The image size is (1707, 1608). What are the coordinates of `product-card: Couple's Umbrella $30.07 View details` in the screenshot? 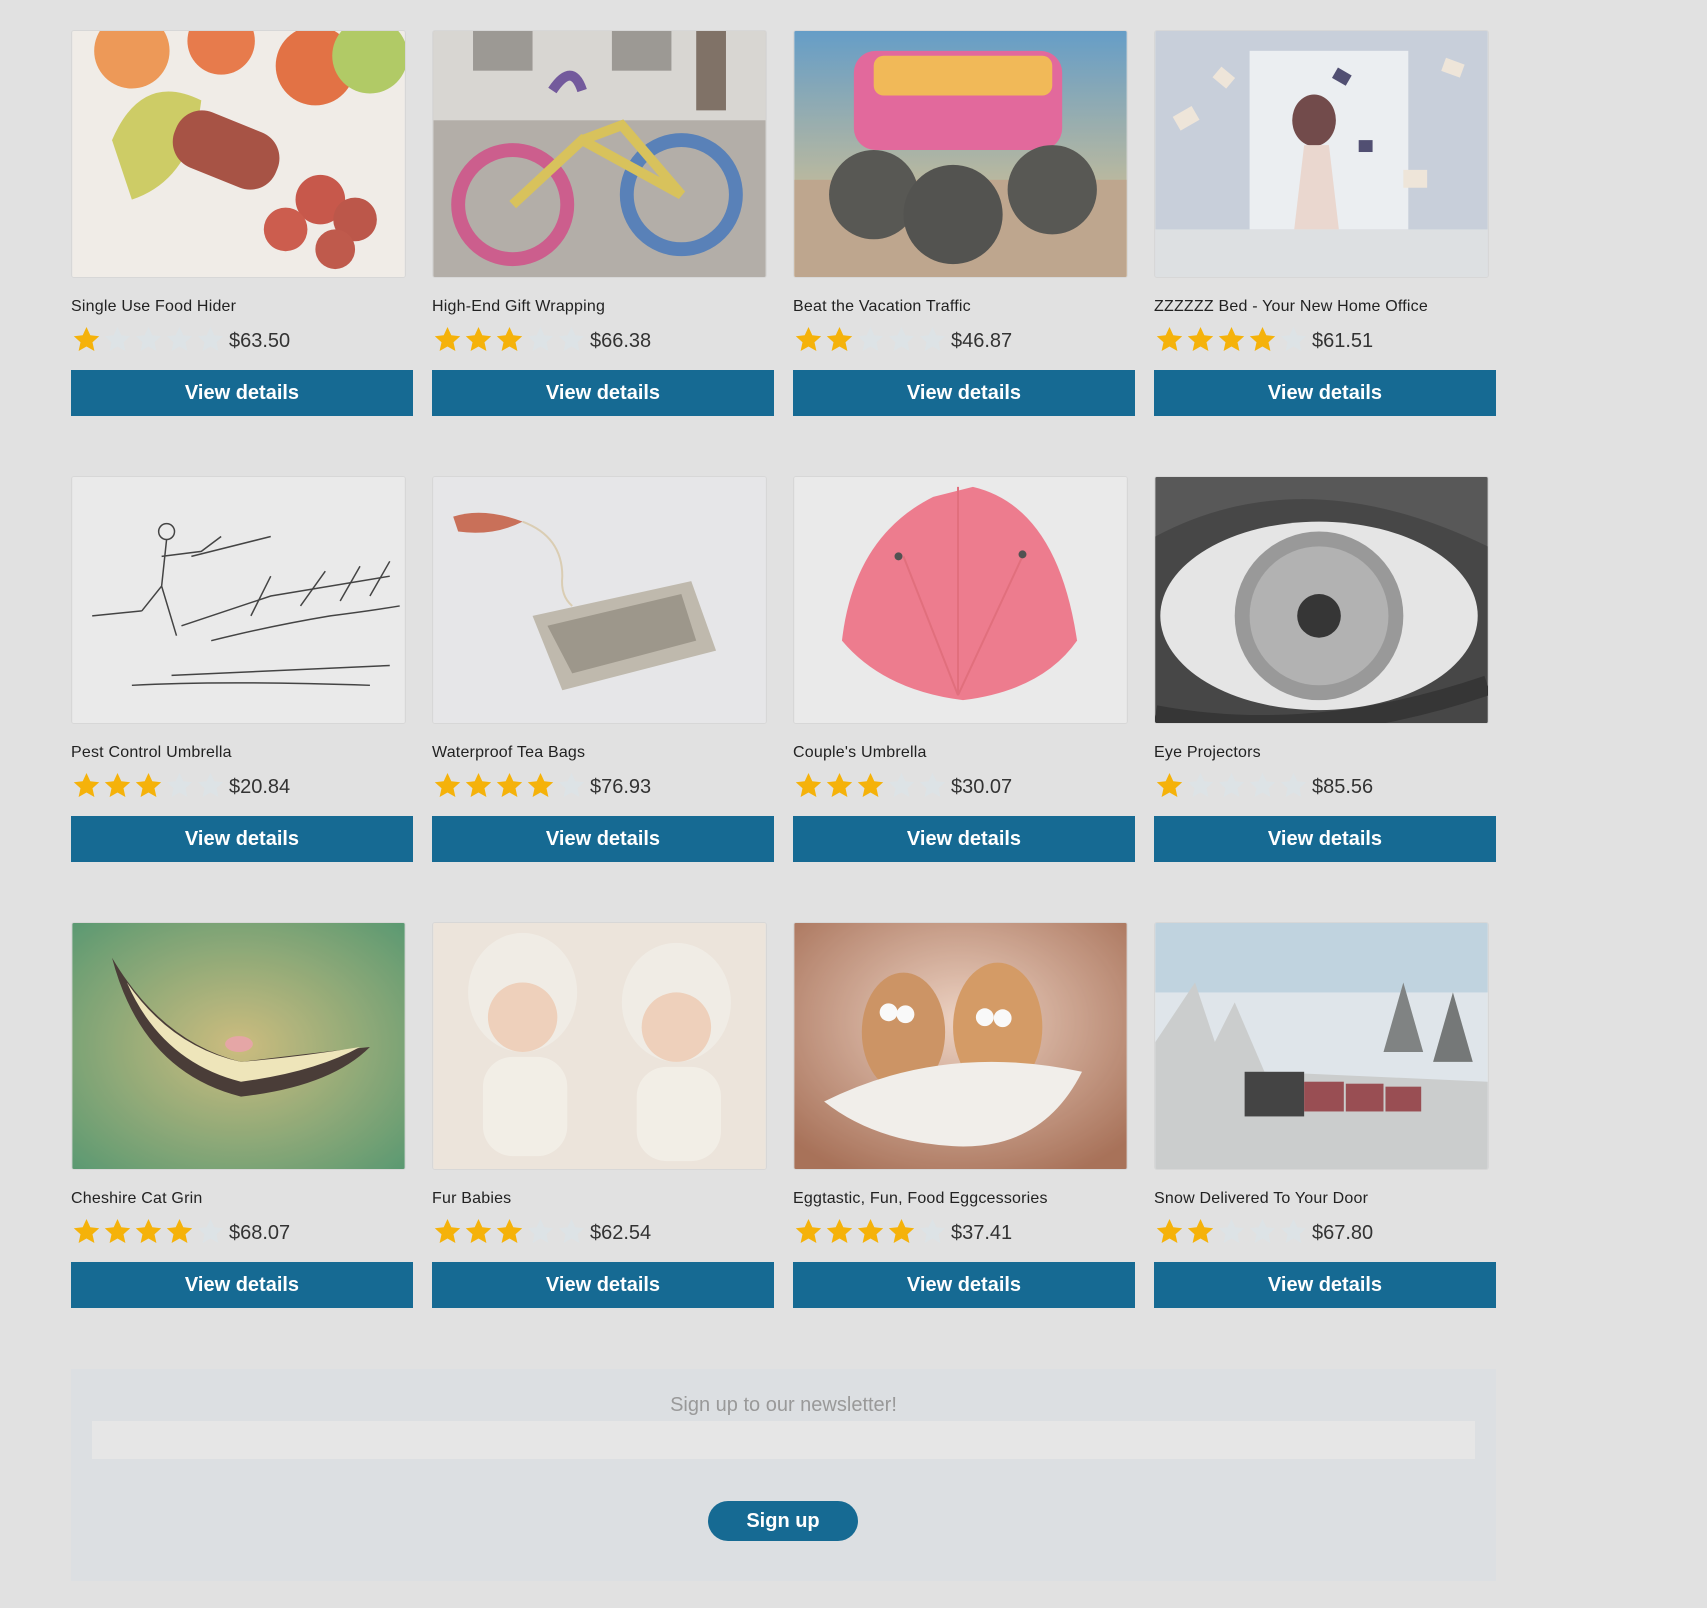 It's located at (964, 699).